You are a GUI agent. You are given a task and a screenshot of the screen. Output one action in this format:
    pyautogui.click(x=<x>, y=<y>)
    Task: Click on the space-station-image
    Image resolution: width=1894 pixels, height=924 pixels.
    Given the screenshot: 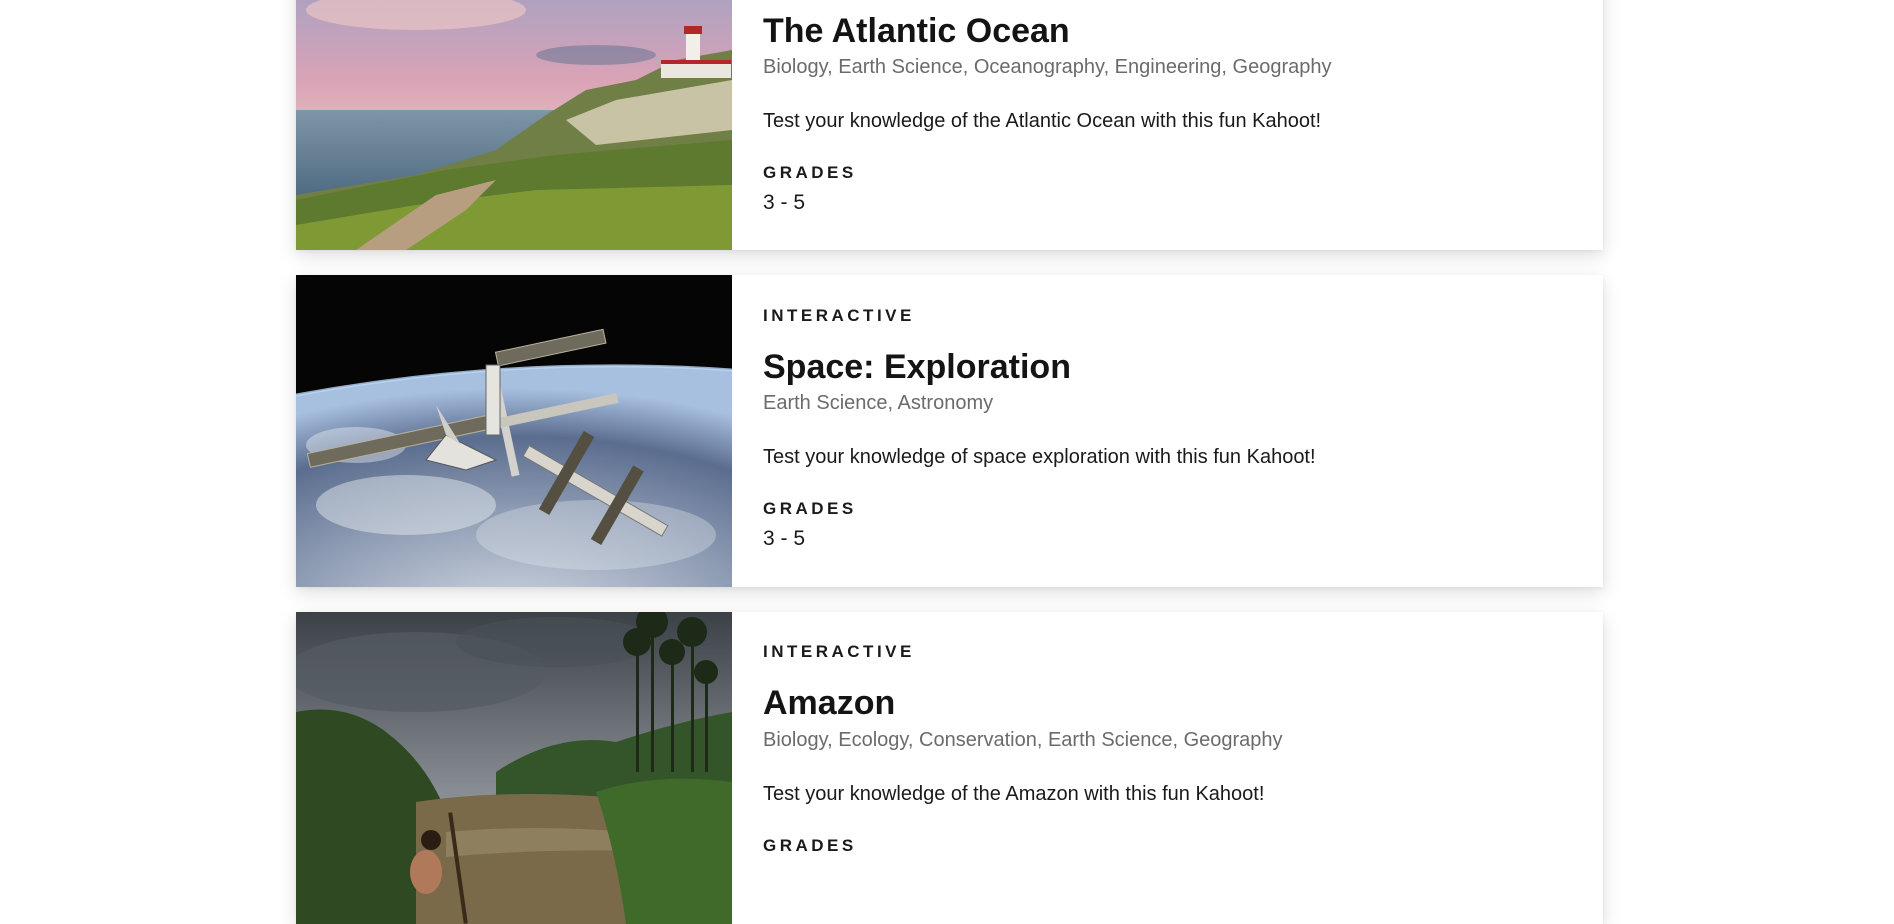 What is the action you would take?
    pyautogui.click(x=514, y=431)
    